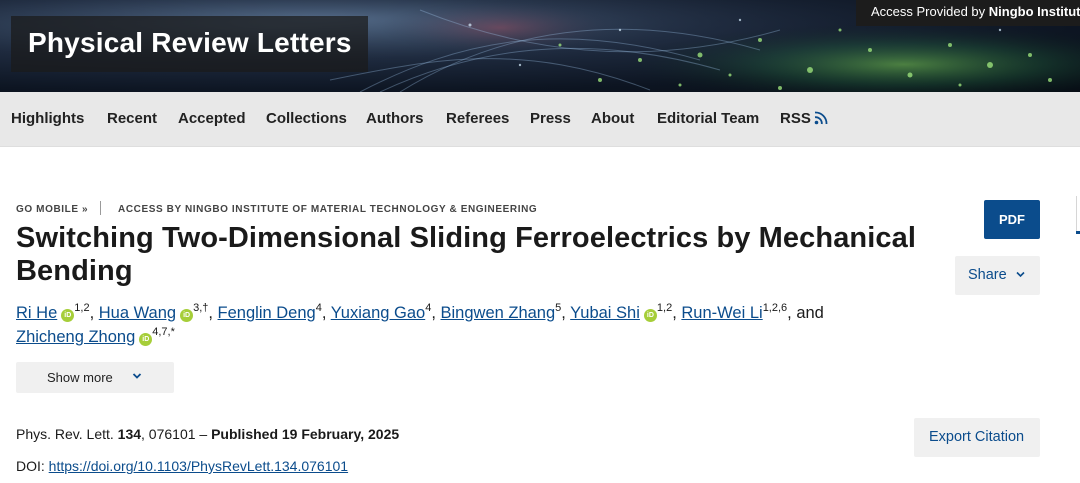 The height and width of the screenshot is (483, 1080). What do you see at coordinates (212, 118) in the screenshot?
I see `nav-accepted: Accepted` at bounding box center [212, 118].